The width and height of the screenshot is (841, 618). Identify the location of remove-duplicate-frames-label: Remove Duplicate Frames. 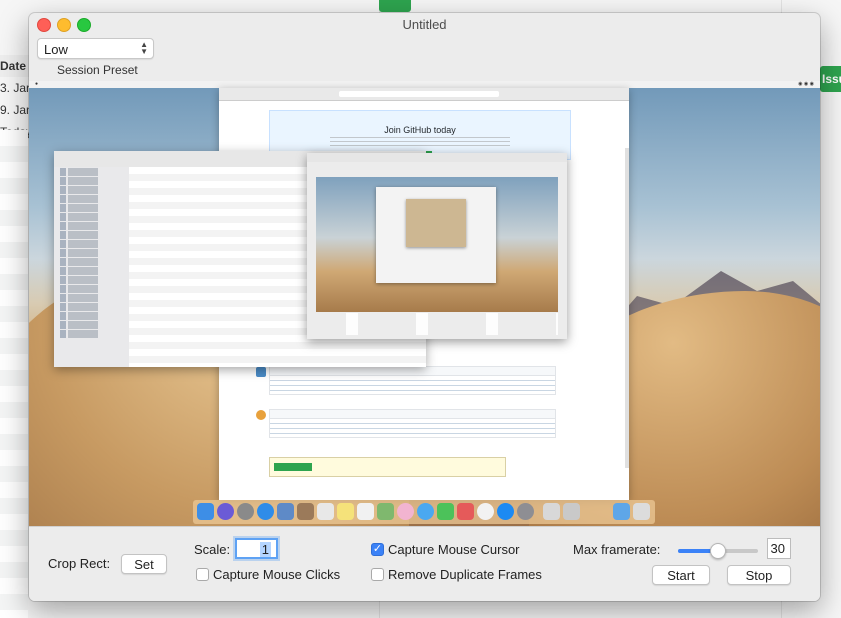
(465, 574).